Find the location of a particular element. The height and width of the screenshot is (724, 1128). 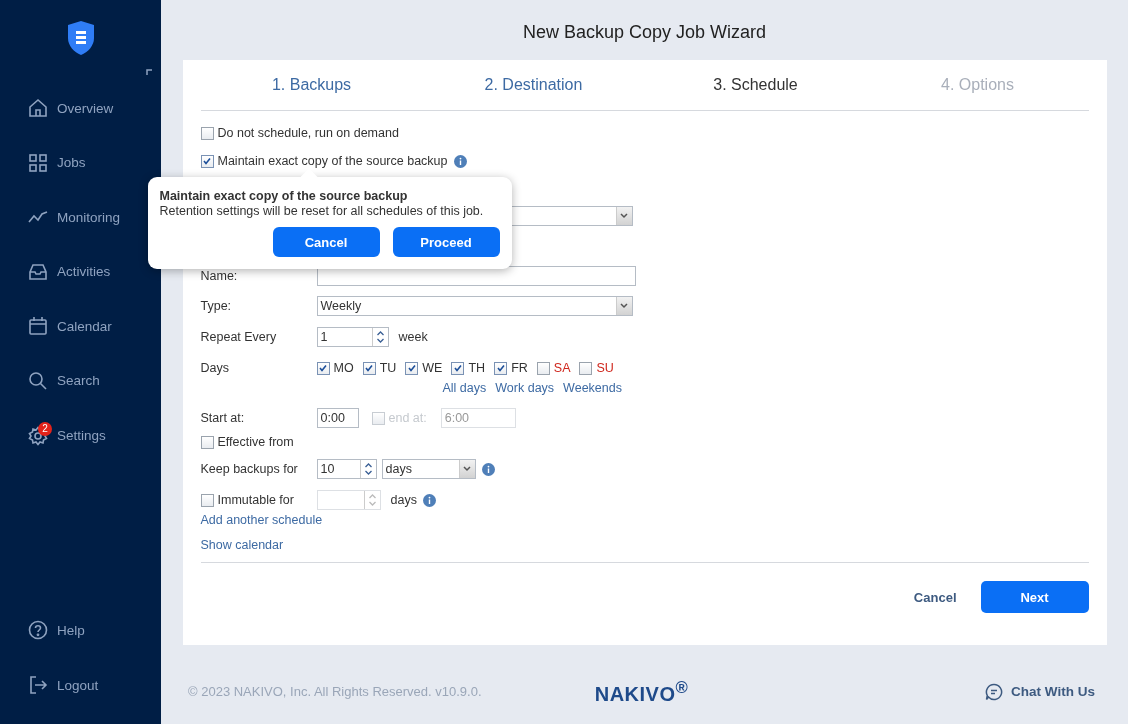

checkbox-label: Immutable for is located at coordinates (255, 500).